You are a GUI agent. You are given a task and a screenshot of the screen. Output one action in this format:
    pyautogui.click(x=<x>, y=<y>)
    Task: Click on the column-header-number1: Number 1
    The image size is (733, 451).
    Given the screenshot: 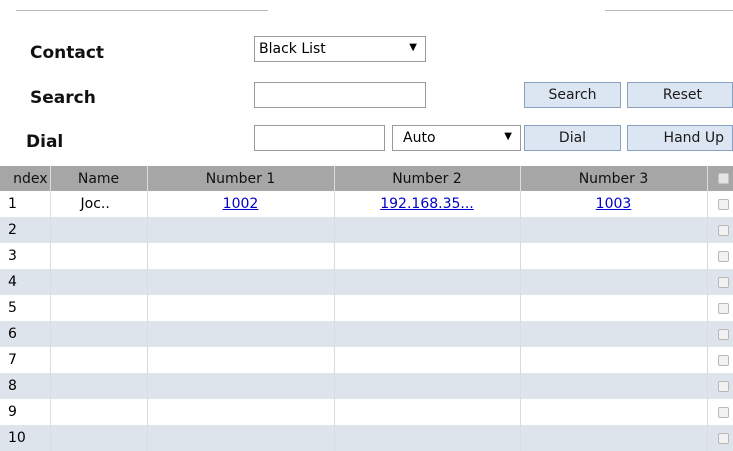 What is the action you would take?
    pyautogui.click(x=241, y=178)
    